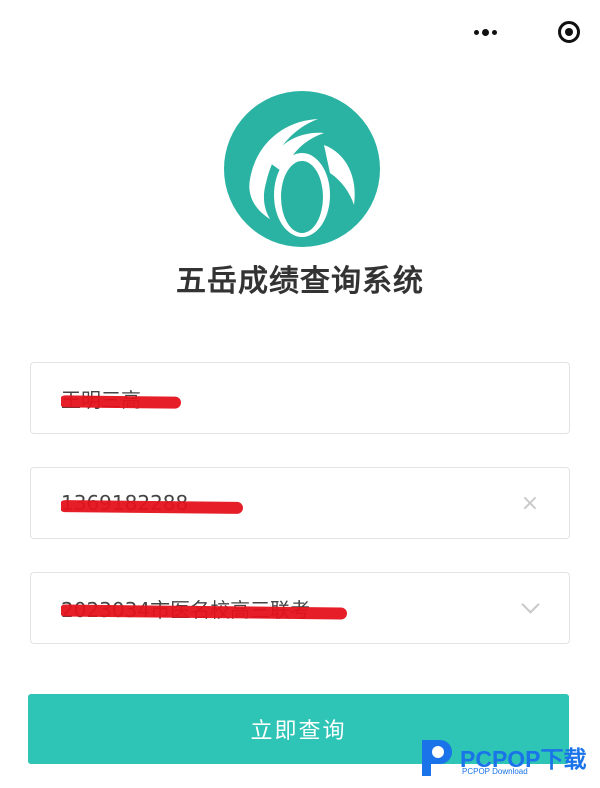 The width and height of the screenshot is (600, 788). I want to click on page-title: 五岳成绩查询系统, so click(300, 281).